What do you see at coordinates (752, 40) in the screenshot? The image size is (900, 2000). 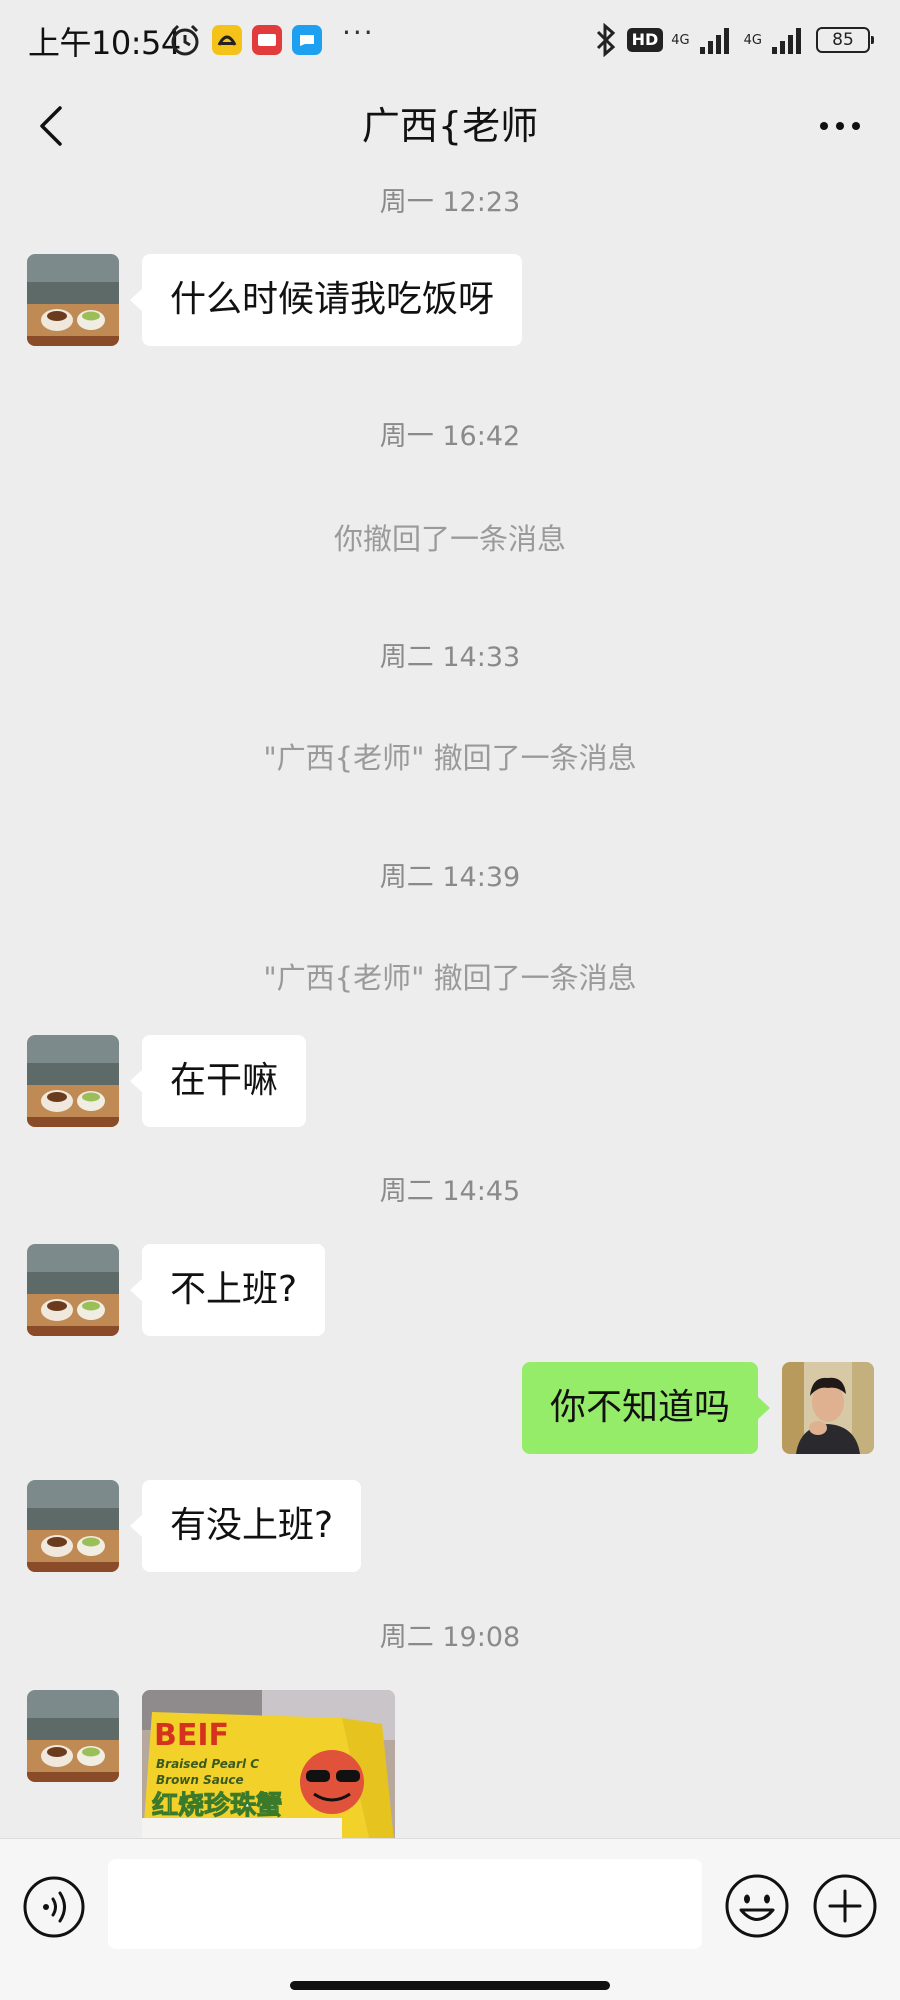 I see `network-type-2: 4G` at bounding box center [752, 40].